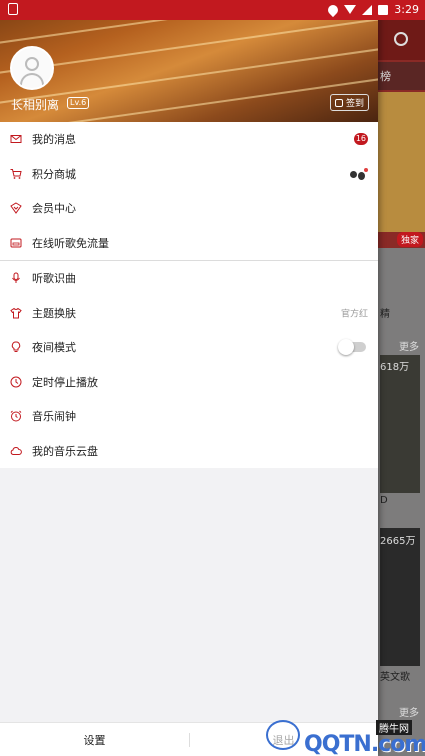  I want to click on settings-button: 设置, so click(94, 739).